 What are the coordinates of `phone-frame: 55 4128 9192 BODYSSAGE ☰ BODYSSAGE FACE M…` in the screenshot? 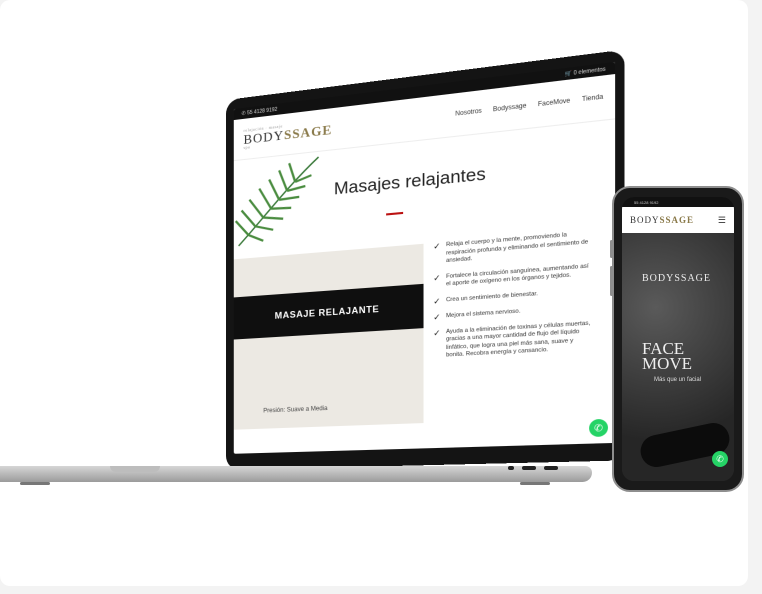 It's located at (678, 339).